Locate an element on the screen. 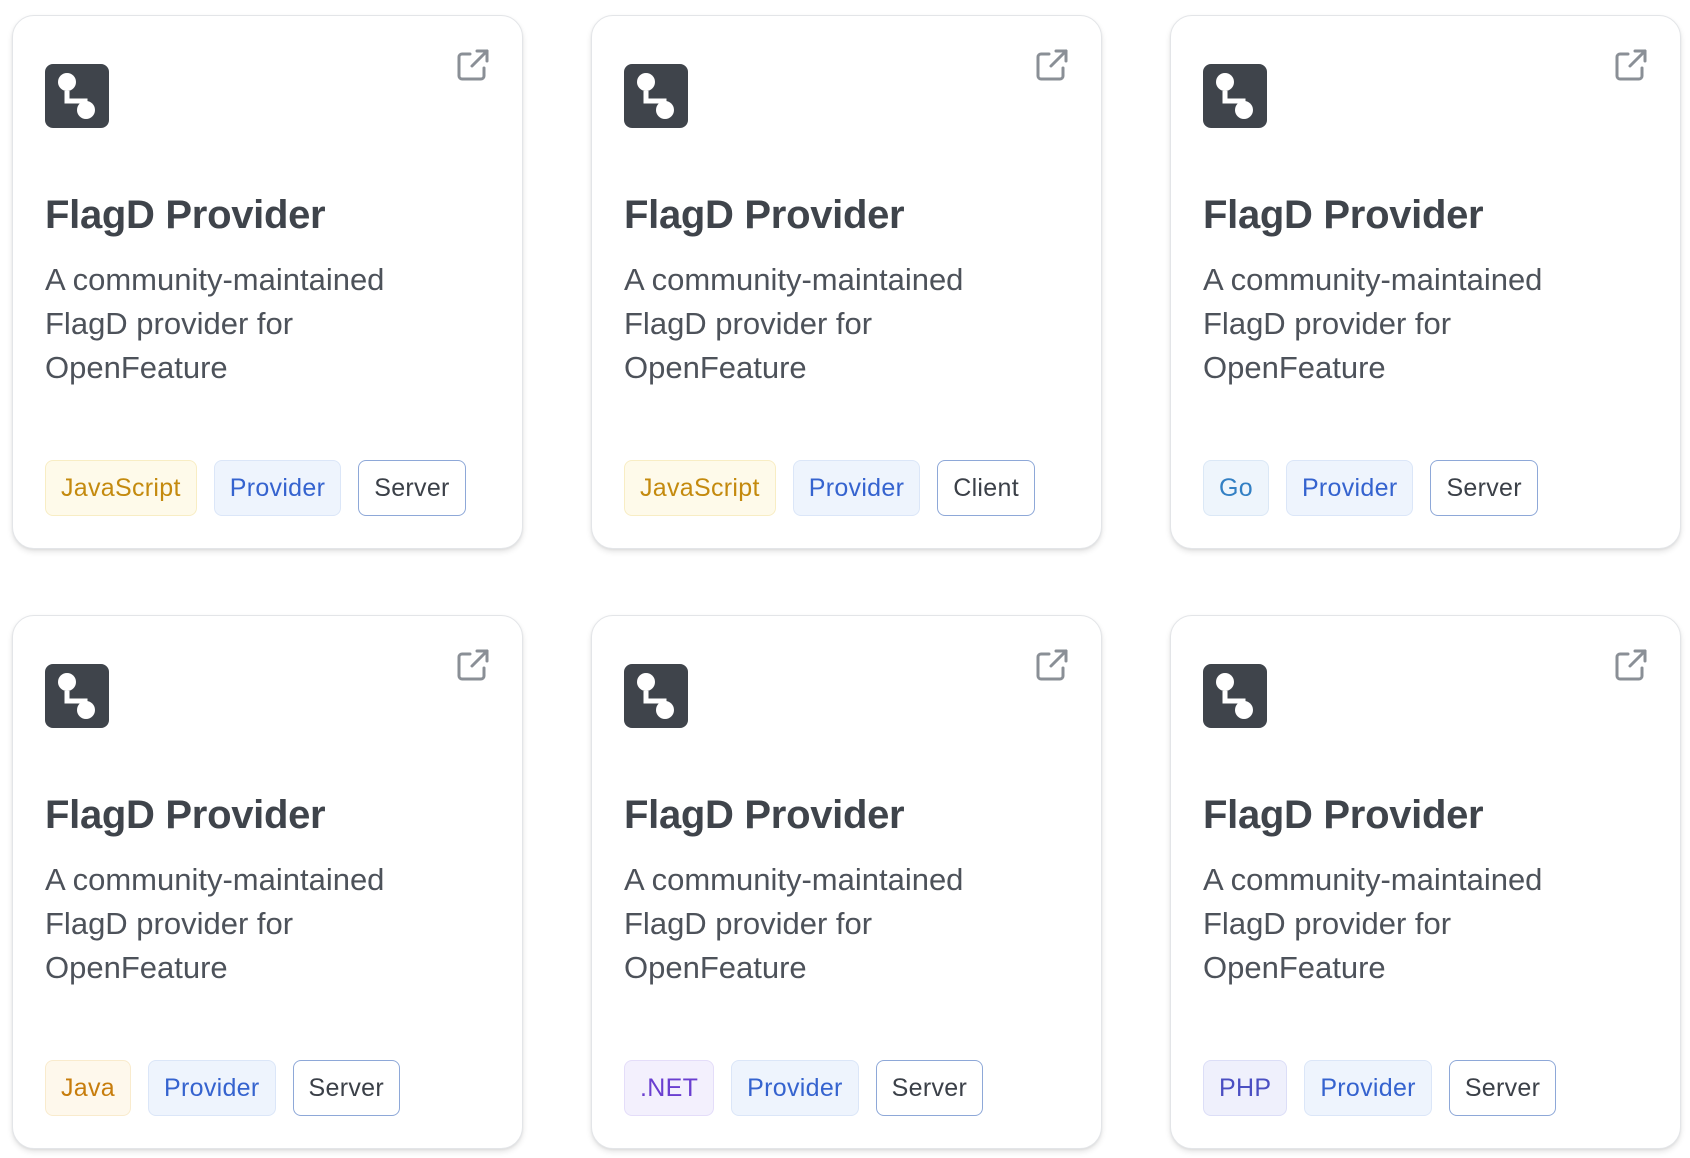 The height and width of the screenshot is (1158, 1690). tag-list: Java Provider Server is located at coordinates (222, 1088).